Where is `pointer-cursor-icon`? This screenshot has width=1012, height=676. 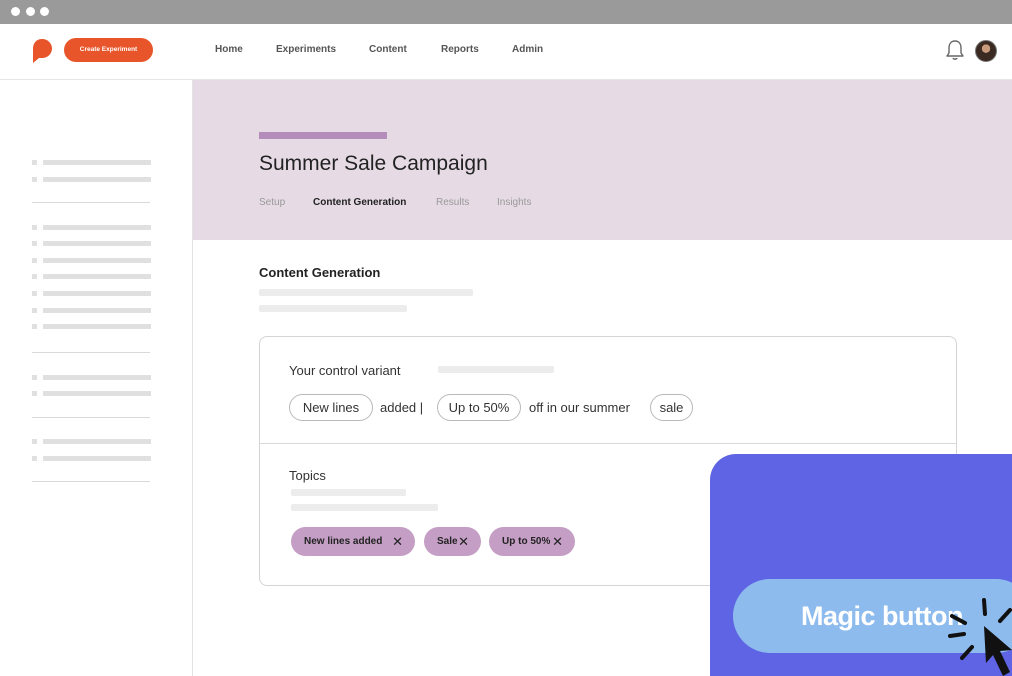
pointer-cursor-icon is located at coordinates (980, 637).